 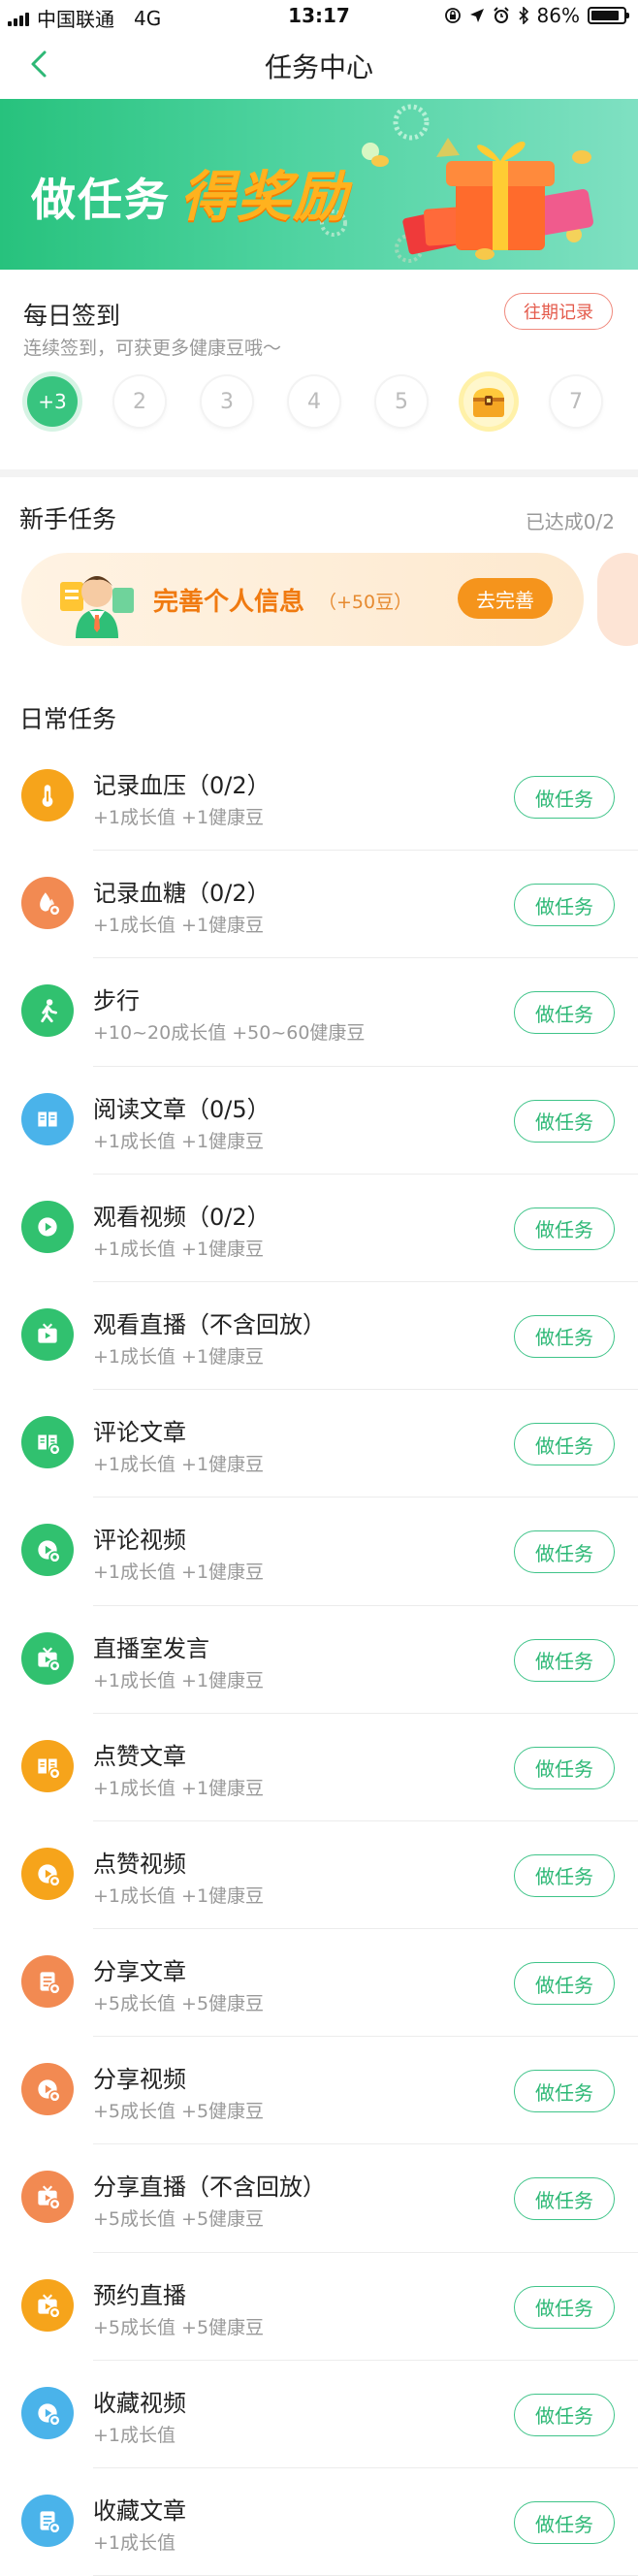 I want to click on task-row: 点赞文章 +1成长值 +1健康豆 做任务, so click(x=319, y=1767).